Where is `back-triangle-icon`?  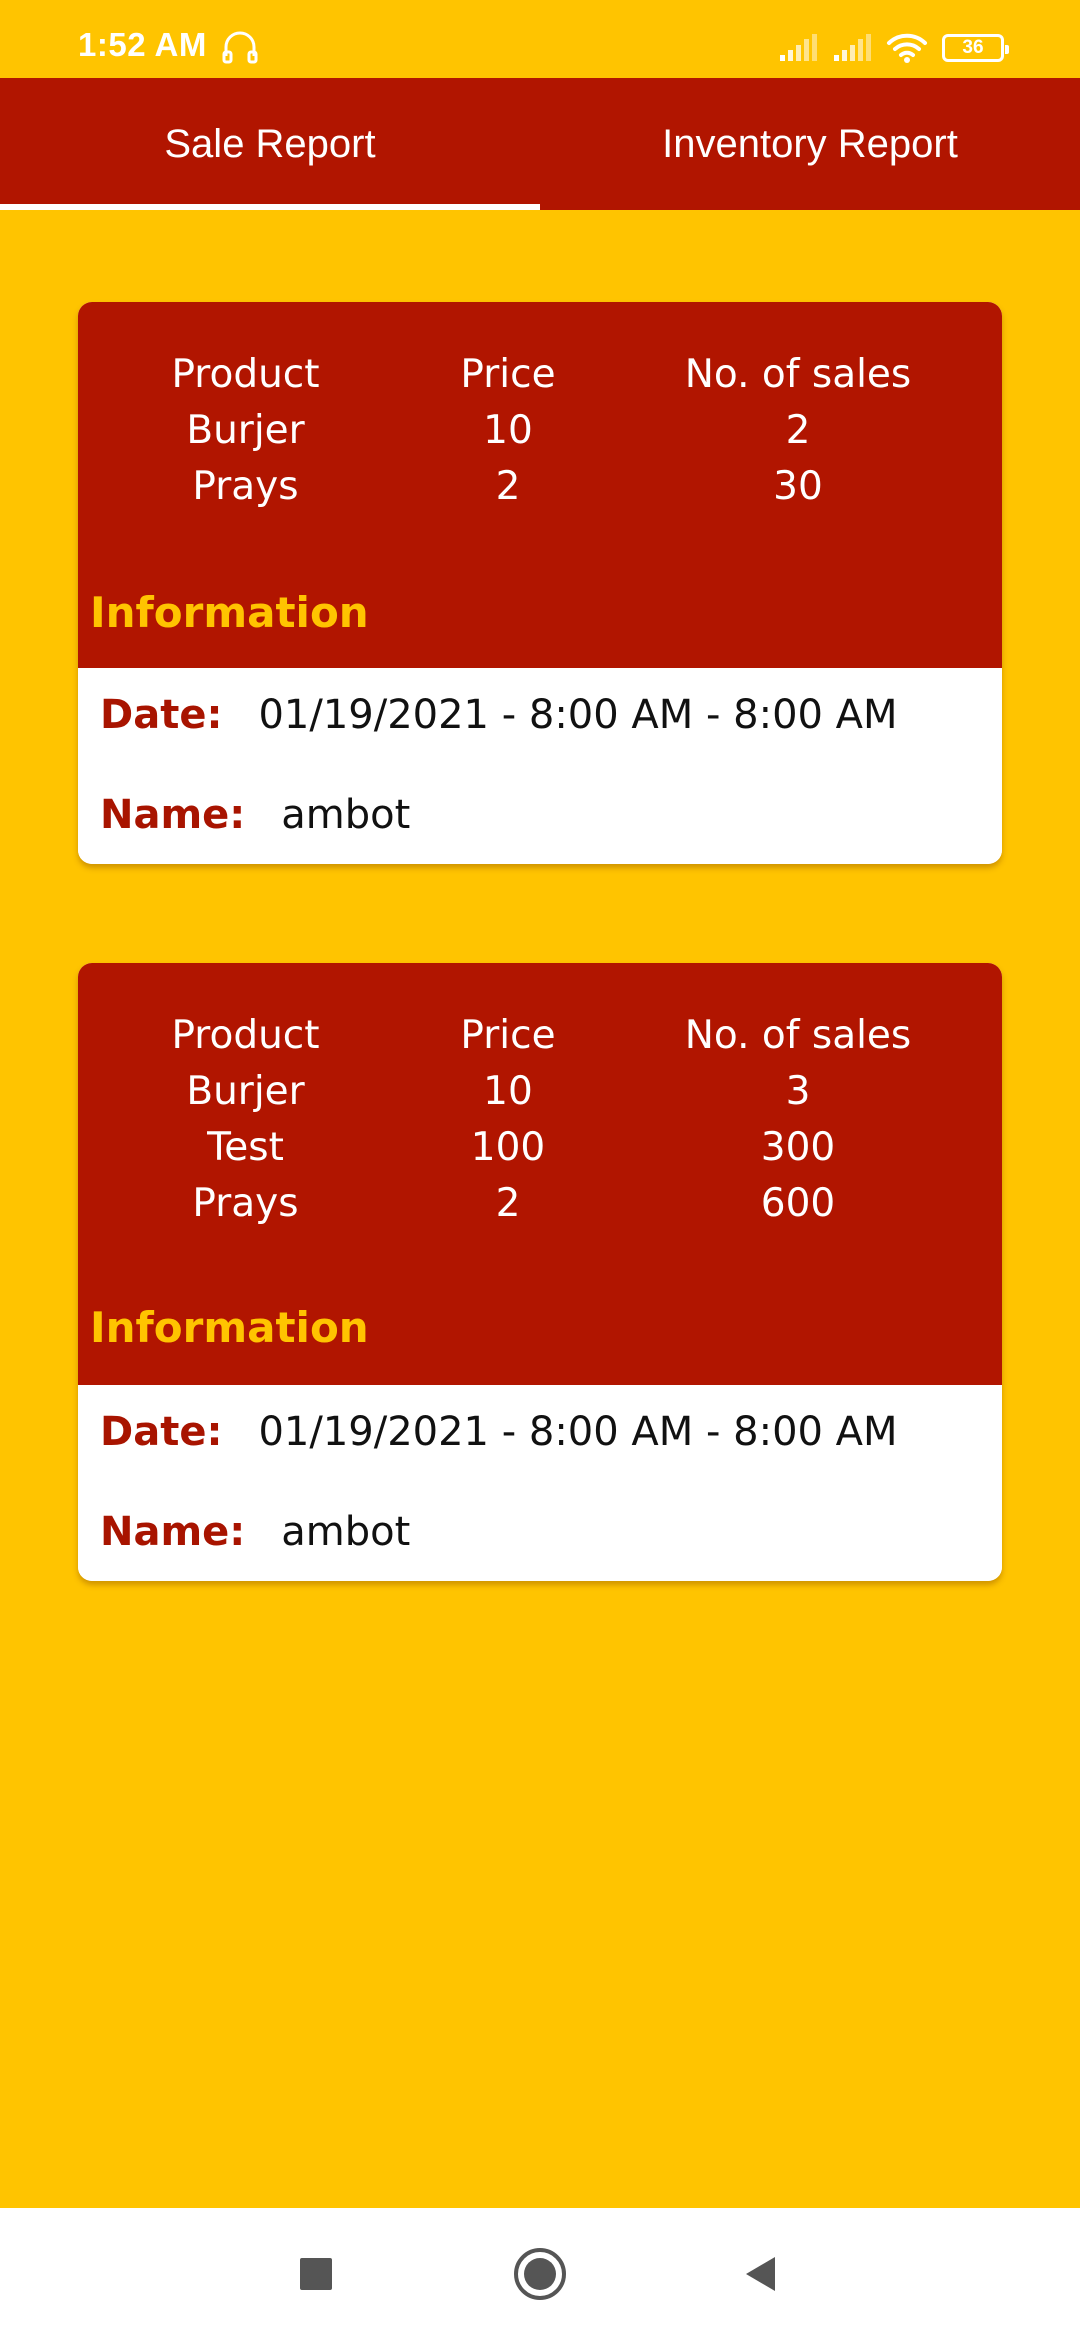 back-triangle-icon is located at coordinates (760, 2274).